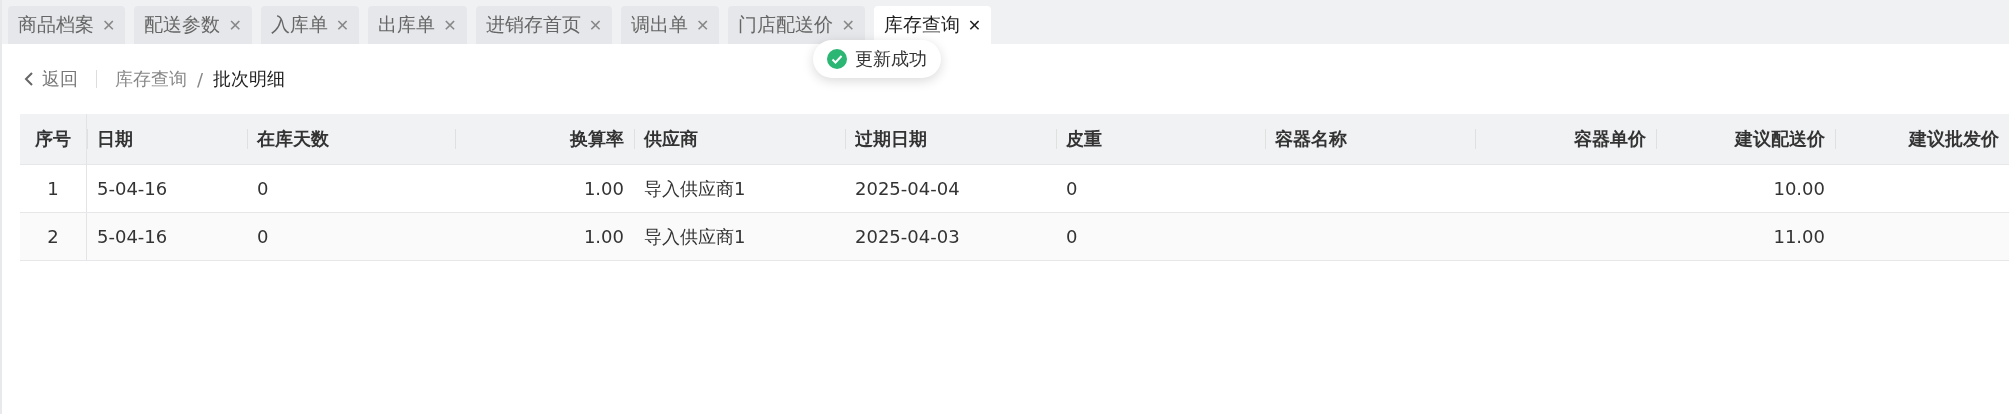  Describe the element at coordinates (417, 25) in the screenshot. I see `tab: 出库单 ✕` at that location.